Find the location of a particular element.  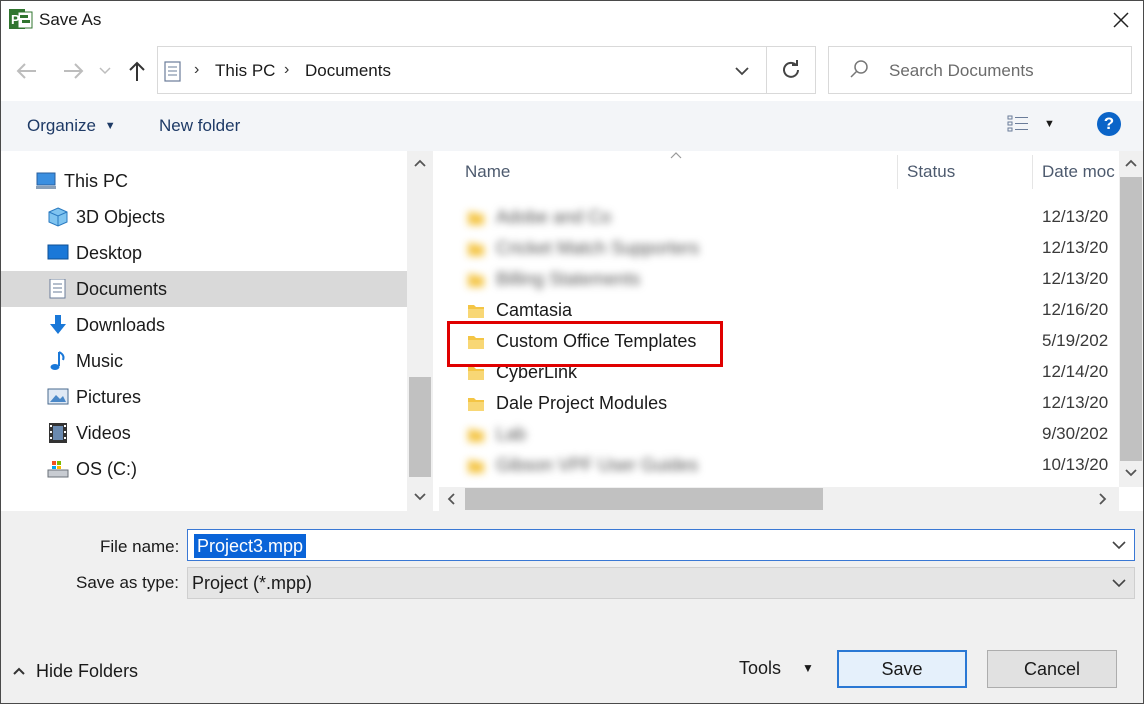

download-arrow-icon is located at coordinates (58, 324).